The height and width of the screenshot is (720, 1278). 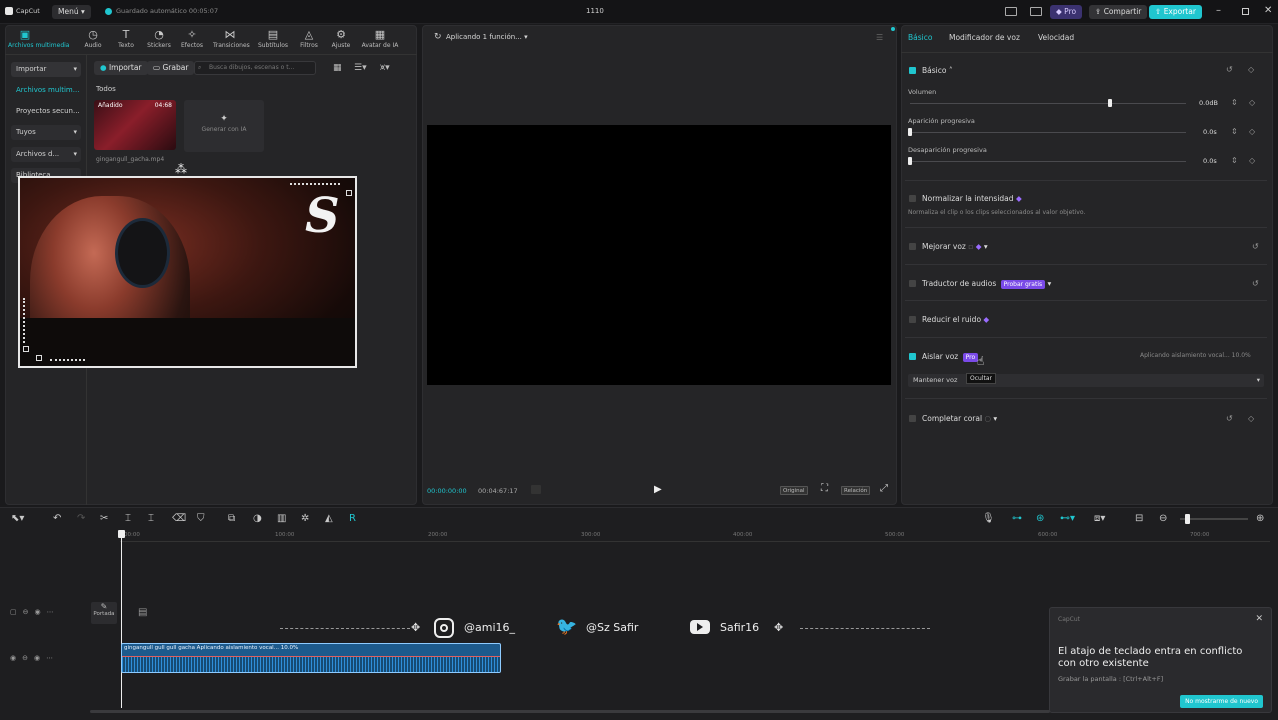 What do you see at coordinates (959, 418) in the screenshot?
I see `complete-choir-title: Completar coral ○ ▾` at bounding box center [959, 418].